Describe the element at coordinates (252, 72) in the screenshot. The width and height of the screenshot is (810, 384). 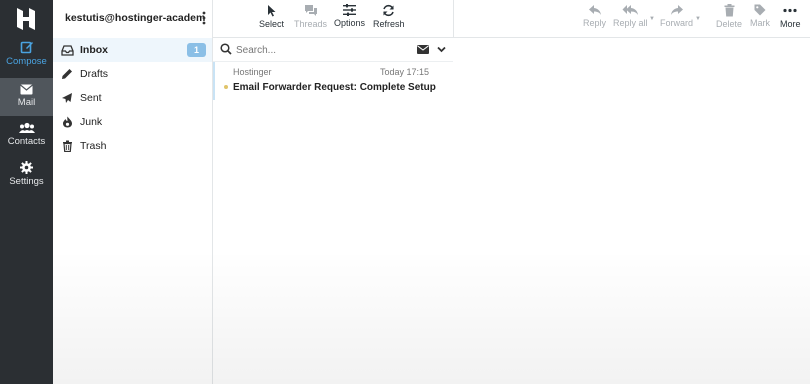
I see `message-sender: Hostinger` at that location.